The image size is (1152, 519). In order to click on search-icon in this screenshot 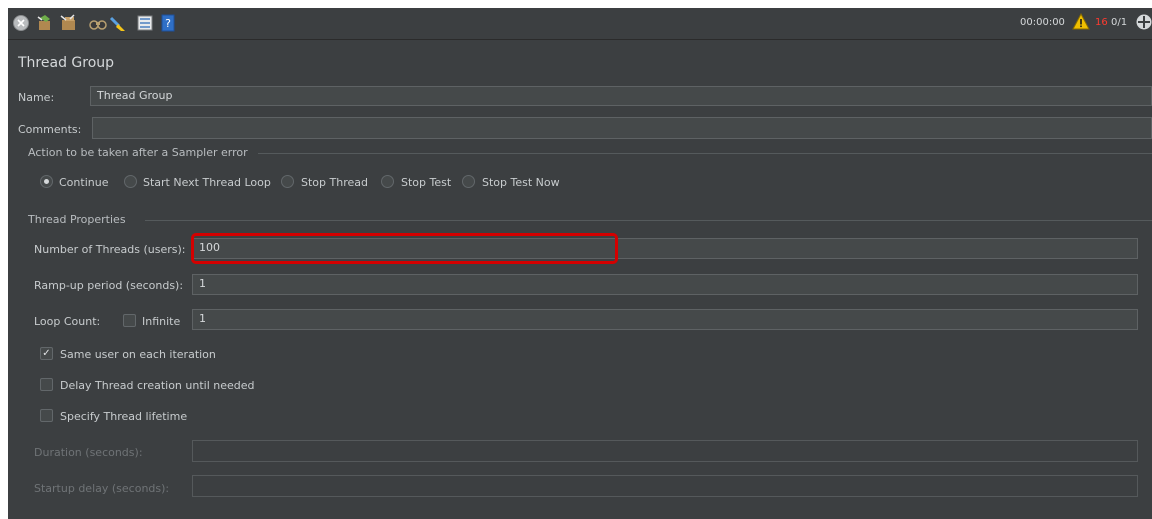, I will do `click(98, 23)`.